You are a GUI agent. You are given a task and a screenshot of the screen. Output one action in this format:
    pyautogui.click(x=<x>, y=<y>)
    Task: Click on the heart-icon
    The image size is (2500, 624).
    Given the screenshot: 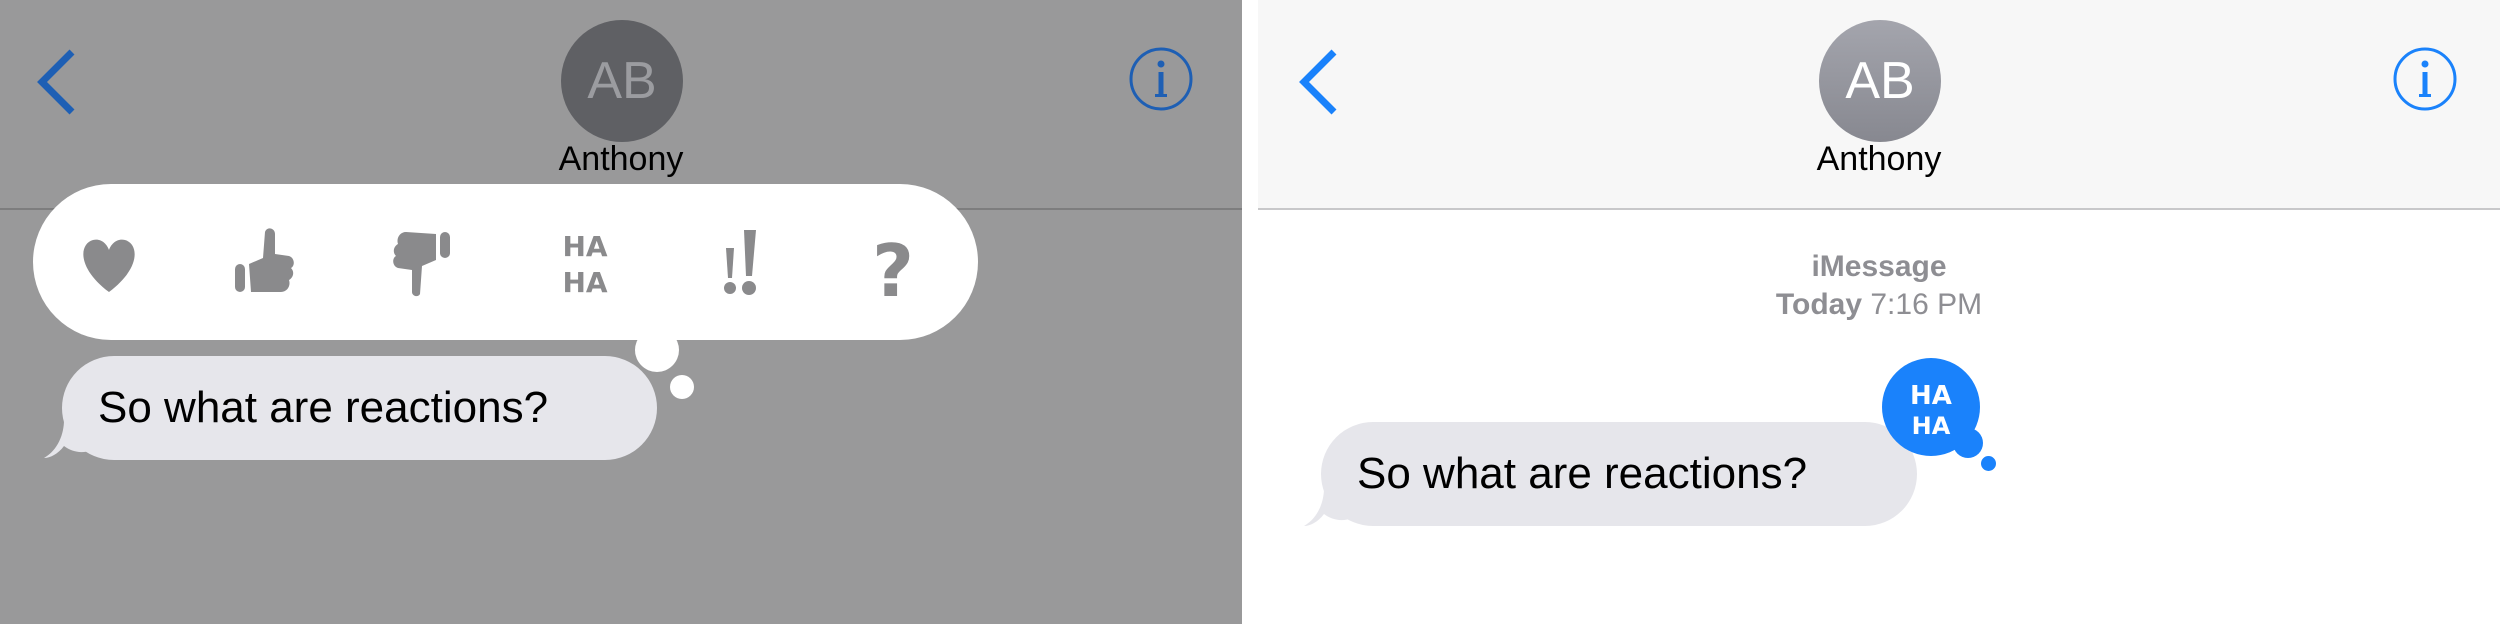 What is the action you would take?
    pyautogui.click(x=109, y=262)
    